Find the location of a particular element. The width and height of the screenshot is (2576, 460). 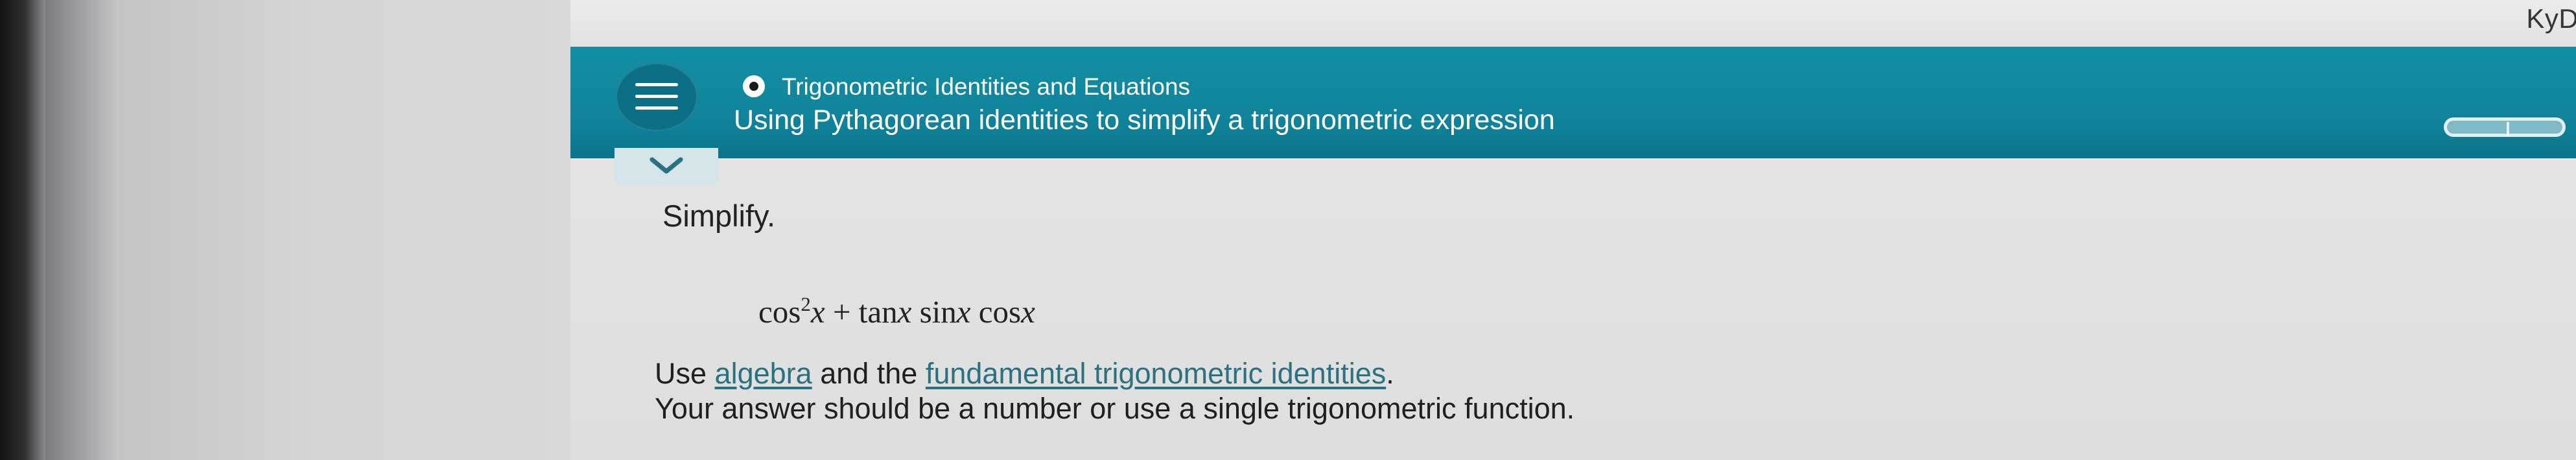

topic-label: Trigonometric Identities and Equations is located at coordinates (986, 86).